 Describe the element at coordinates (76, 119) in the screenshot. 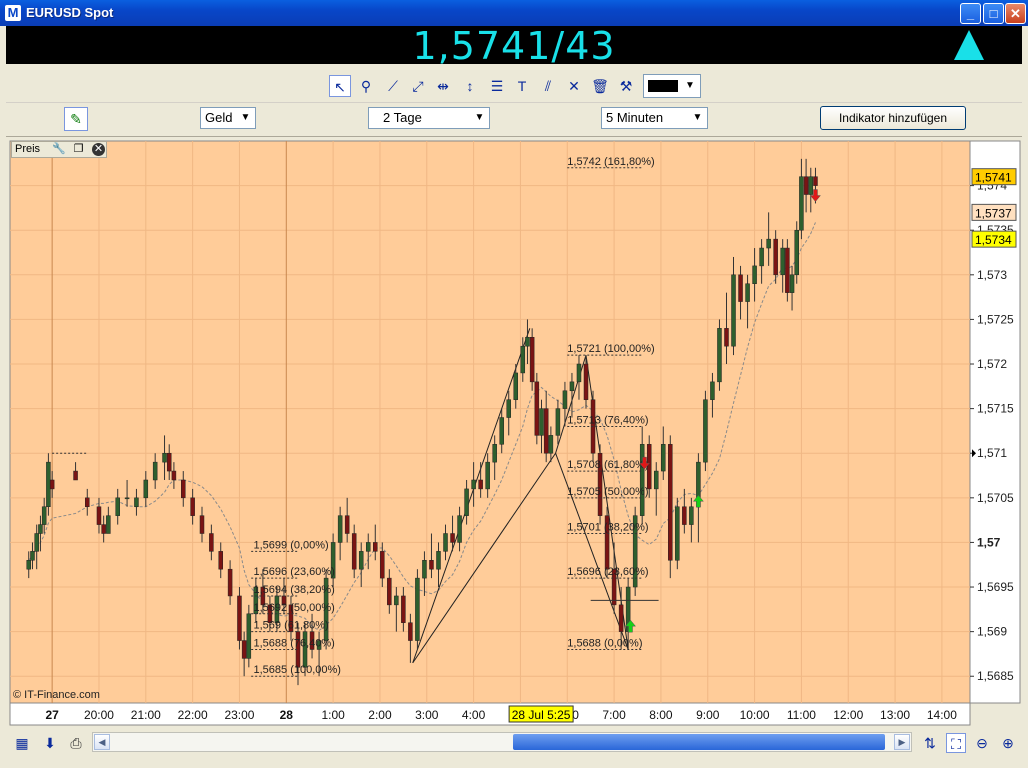

I see `chart-settings-icon: ✎` at that location.